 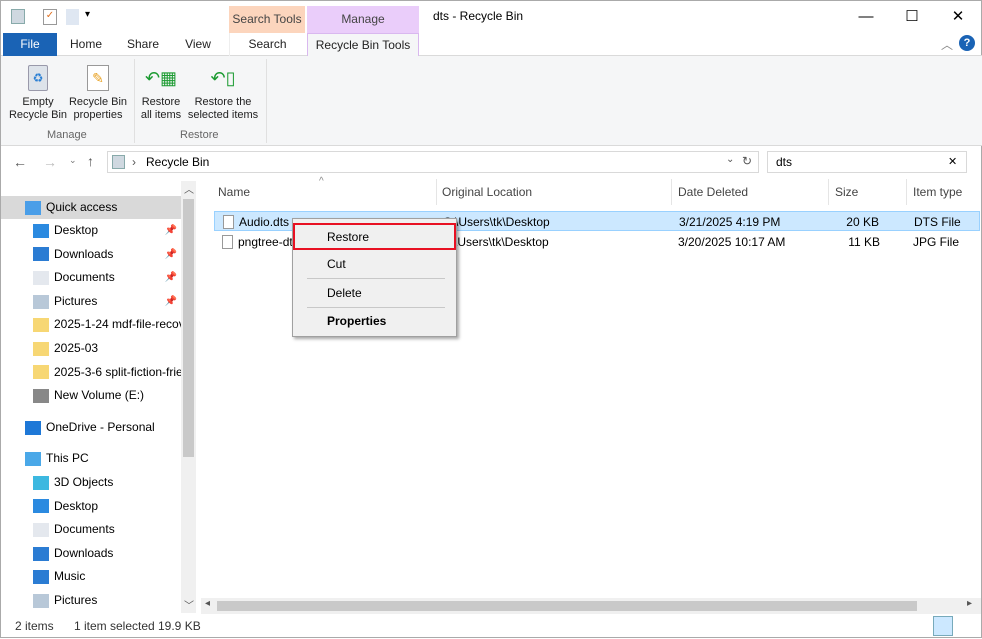 I want to click on nav-item: Quick access, so click(x=91, y=207).